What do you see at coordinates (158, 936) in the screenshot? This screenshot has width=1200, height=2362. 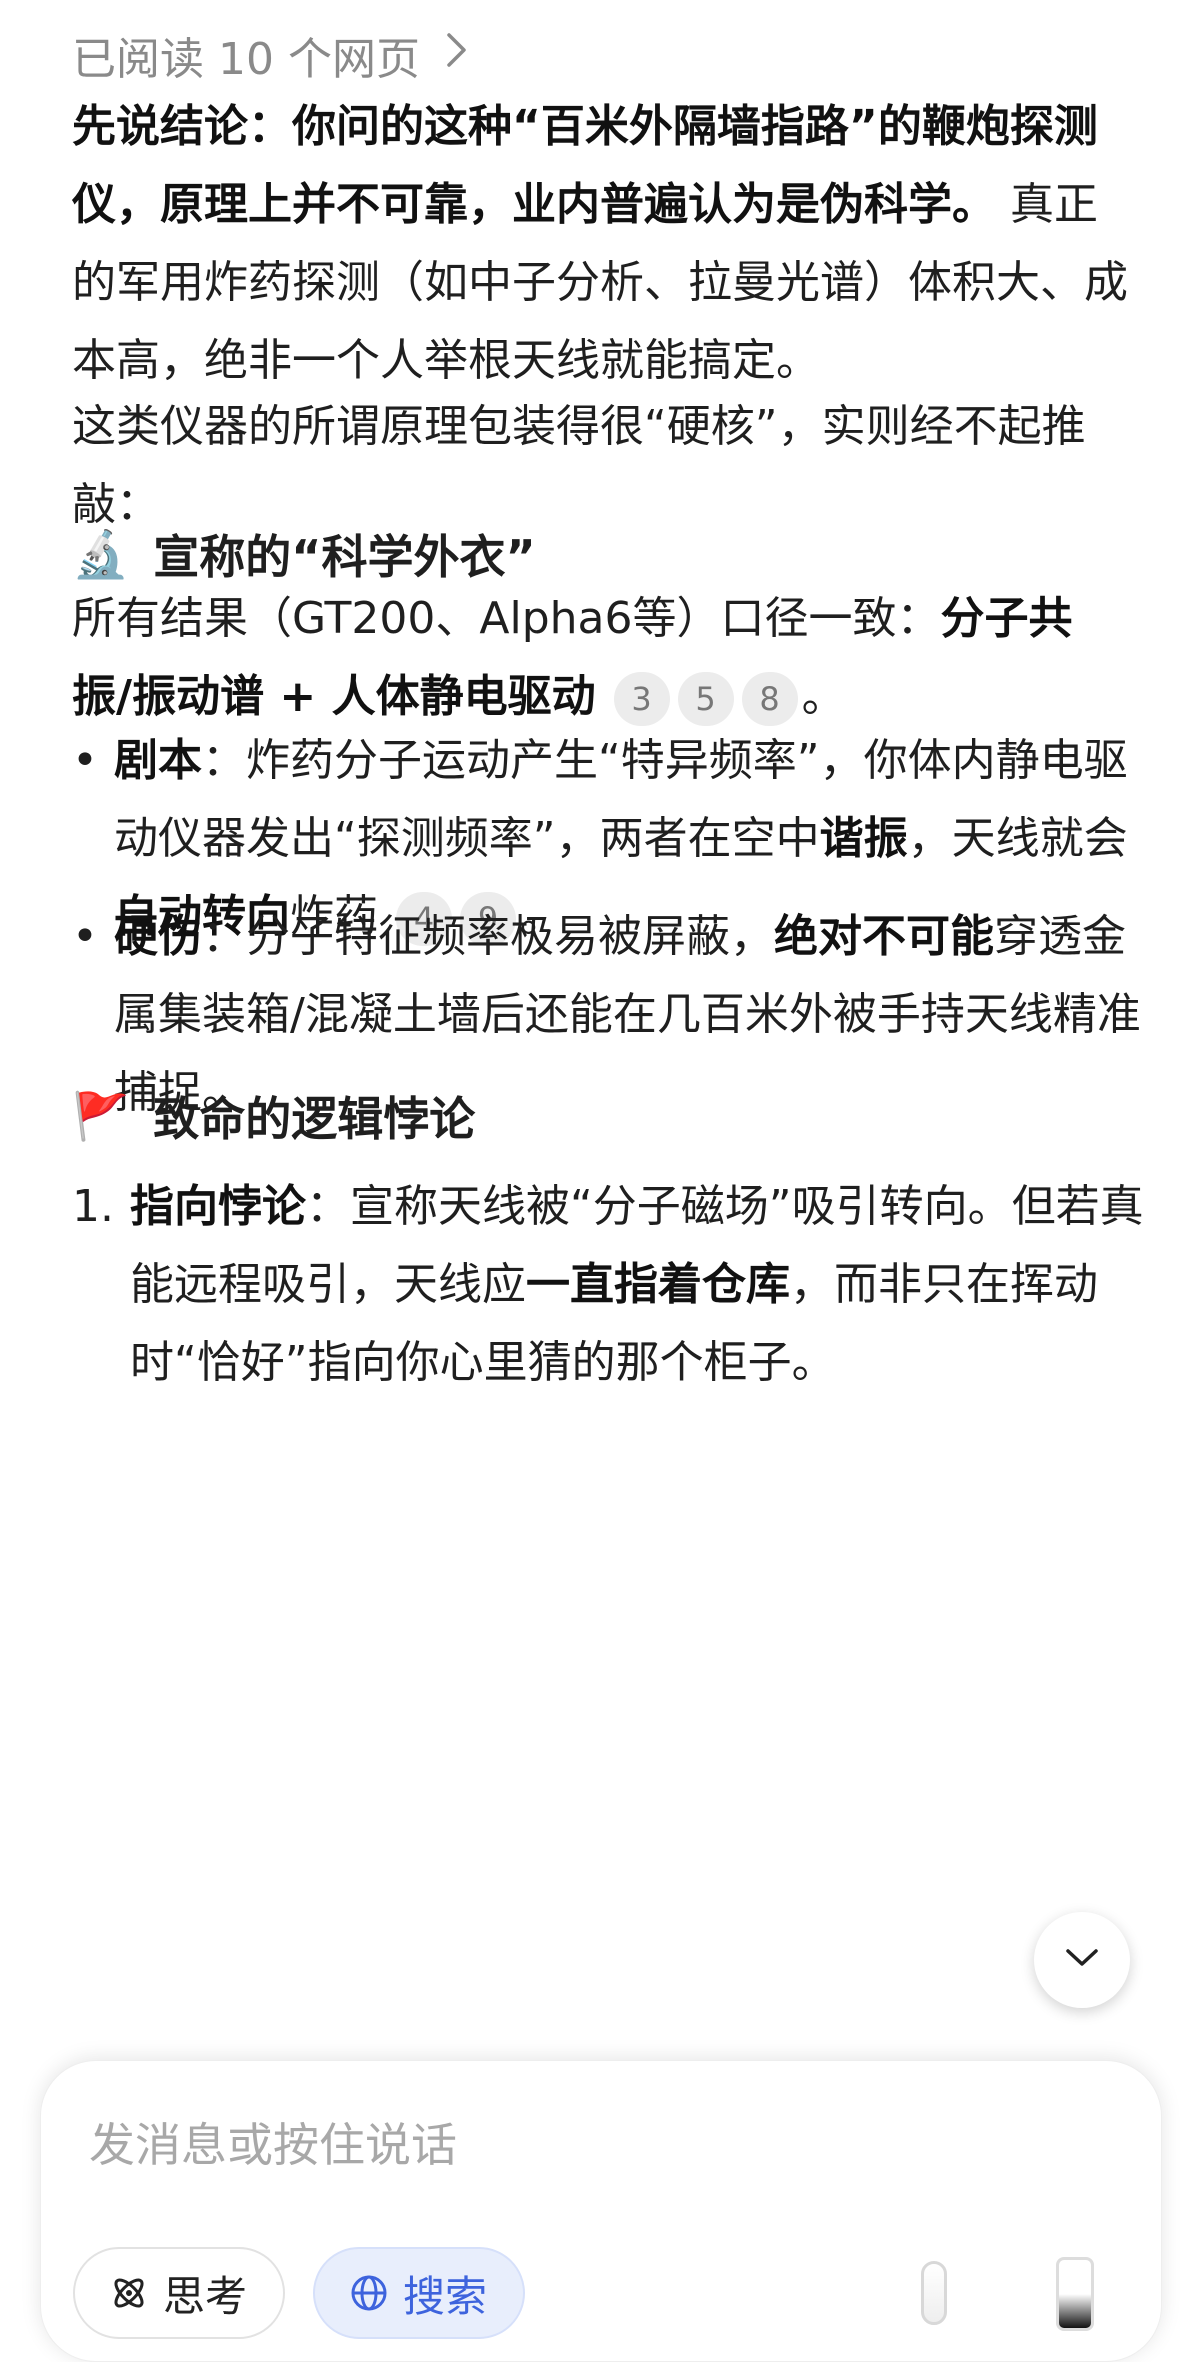 I see `bullet-label: 硬伤` at bounding box center [158, 936].